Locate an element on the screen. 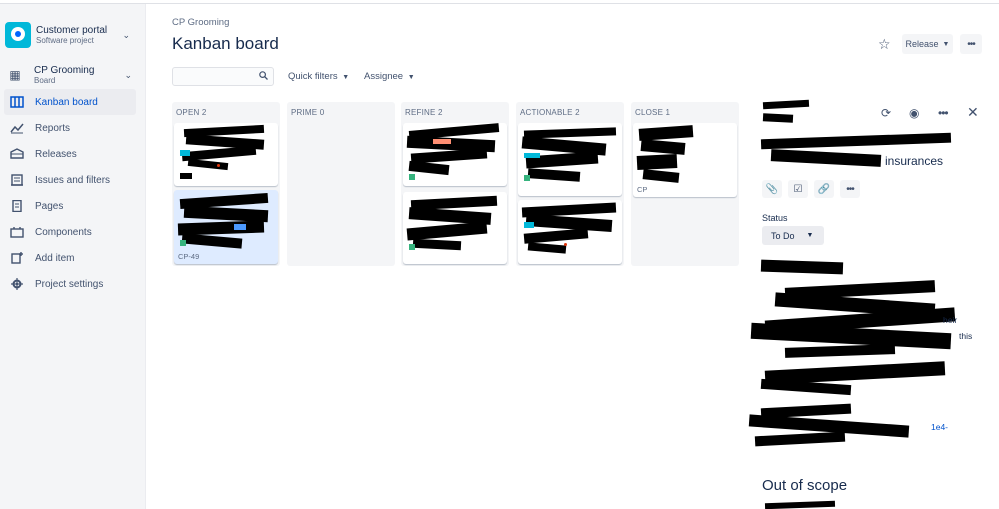 The height and width of the screenshot is (509, 999). project-switcher: Customer portal Software project ⌄ is located at coordinates (73, 35).